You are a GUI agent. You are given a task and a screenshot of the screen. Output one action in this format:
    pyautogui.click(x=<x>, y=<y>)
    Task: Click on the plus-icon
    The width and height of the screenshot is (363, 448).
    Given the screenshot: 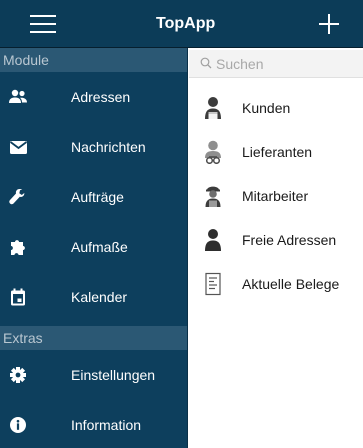 What is the action you would take?
    pyautogui.click(x=329, y=24)
    